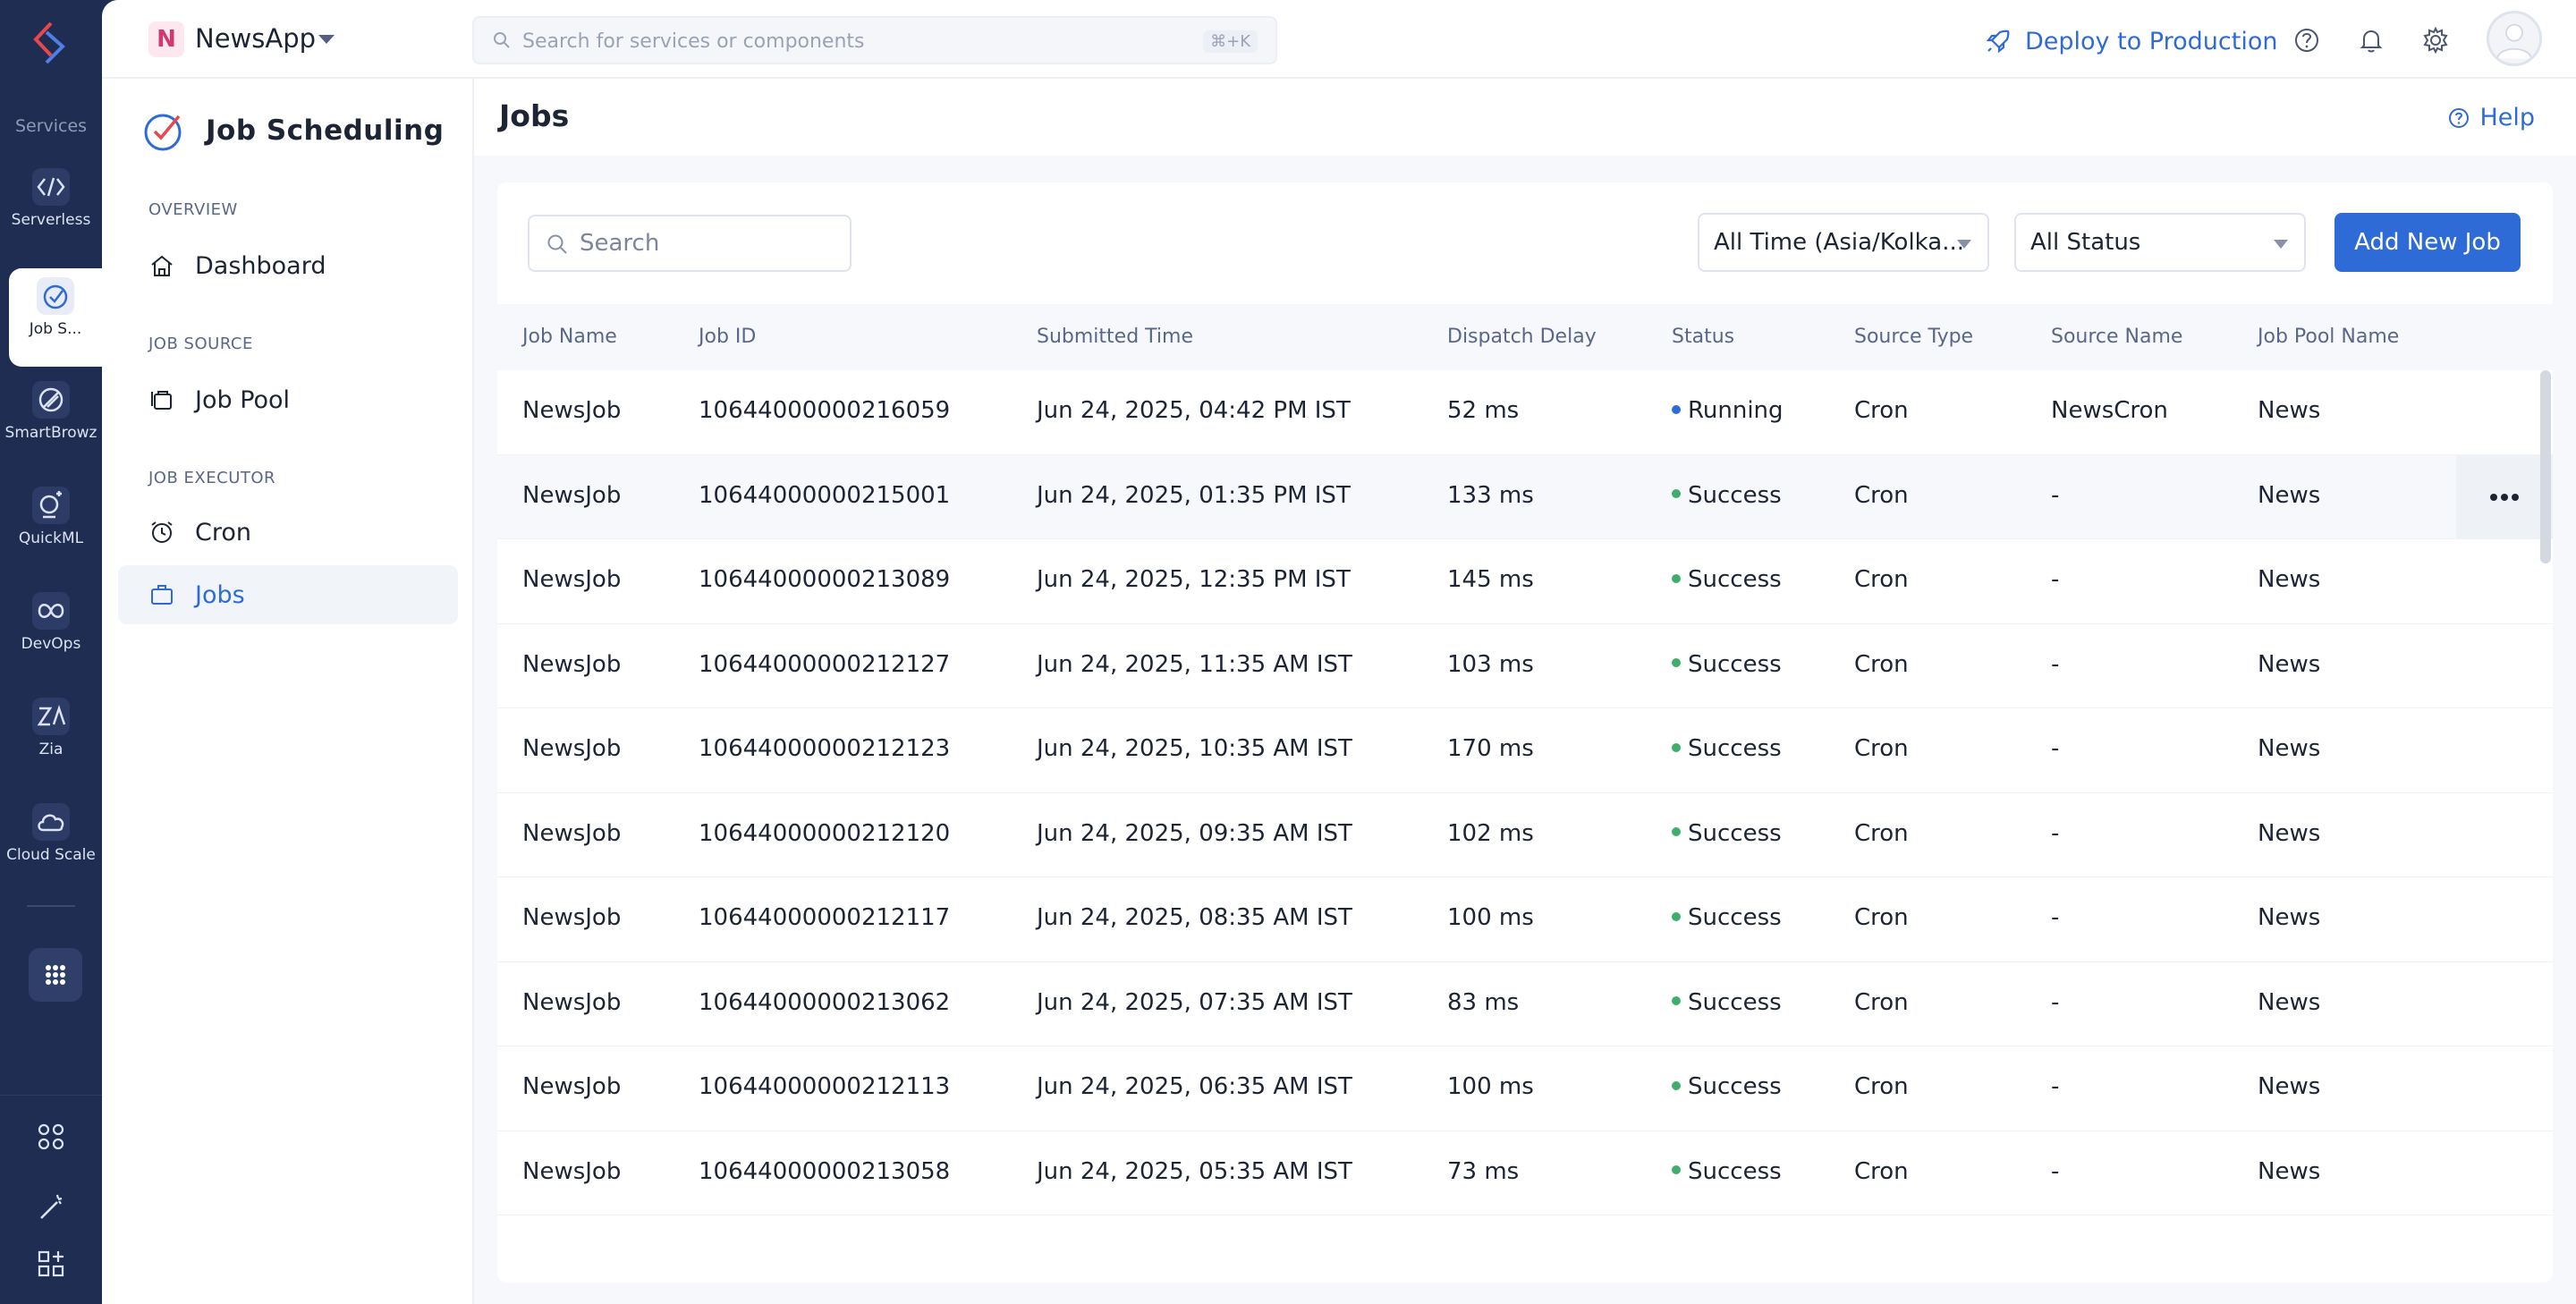 This screenshot has width=2576, height=1304. I want to click on global-search: ⌘+K, so click(874, 40).